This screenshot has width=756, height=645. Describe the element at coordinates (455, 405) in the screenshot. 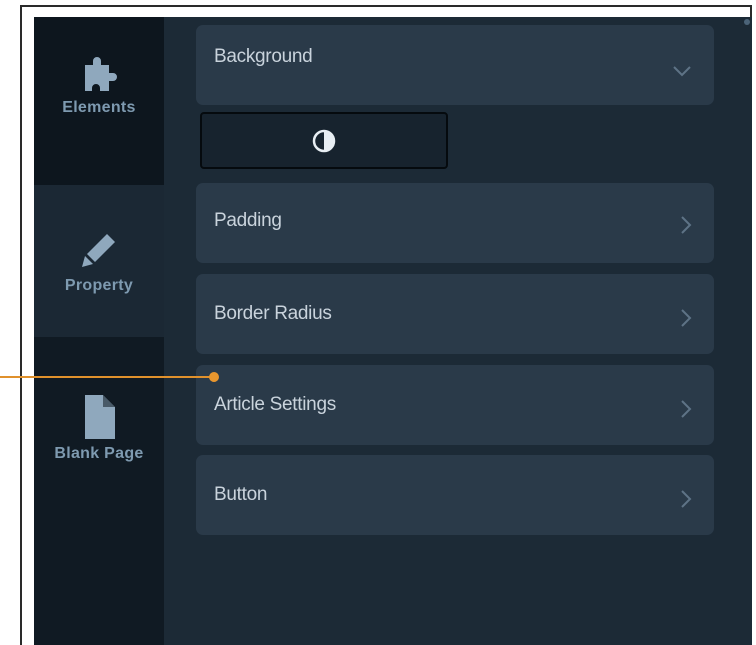

I see `article-settings-section: Article Settings` at that location.